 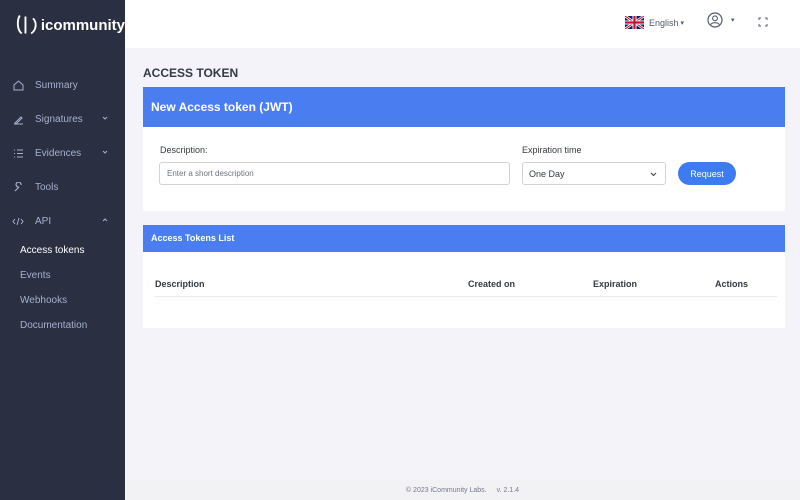 What do you see at coordinates (664, 22) in the screenshot?
I see `language-label: English` at bounding box center [664, 22].